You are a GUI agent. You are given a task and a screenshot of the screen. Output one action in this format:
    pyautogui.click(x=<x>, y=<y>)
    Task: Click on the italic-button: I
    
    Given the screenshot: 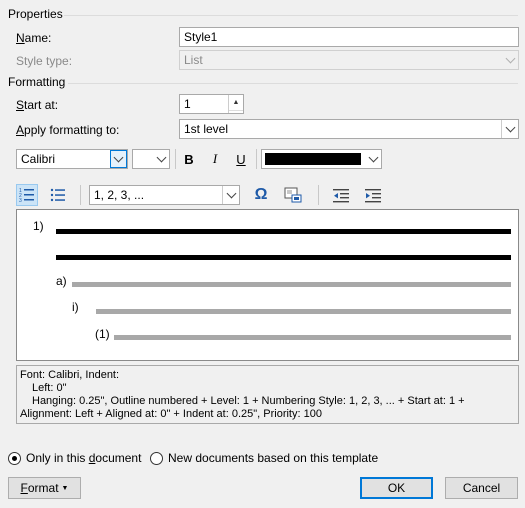 What is the action you would take?
    pyautogui.click(x=215, y=159)
    